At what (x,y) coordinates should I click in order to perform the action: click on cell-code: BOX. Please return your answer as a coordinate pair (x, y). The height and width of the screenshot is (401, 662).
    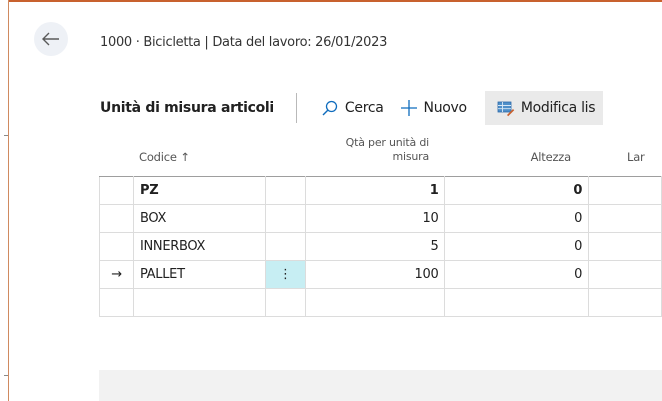
    Looking at the image, I should click on (199, 218).